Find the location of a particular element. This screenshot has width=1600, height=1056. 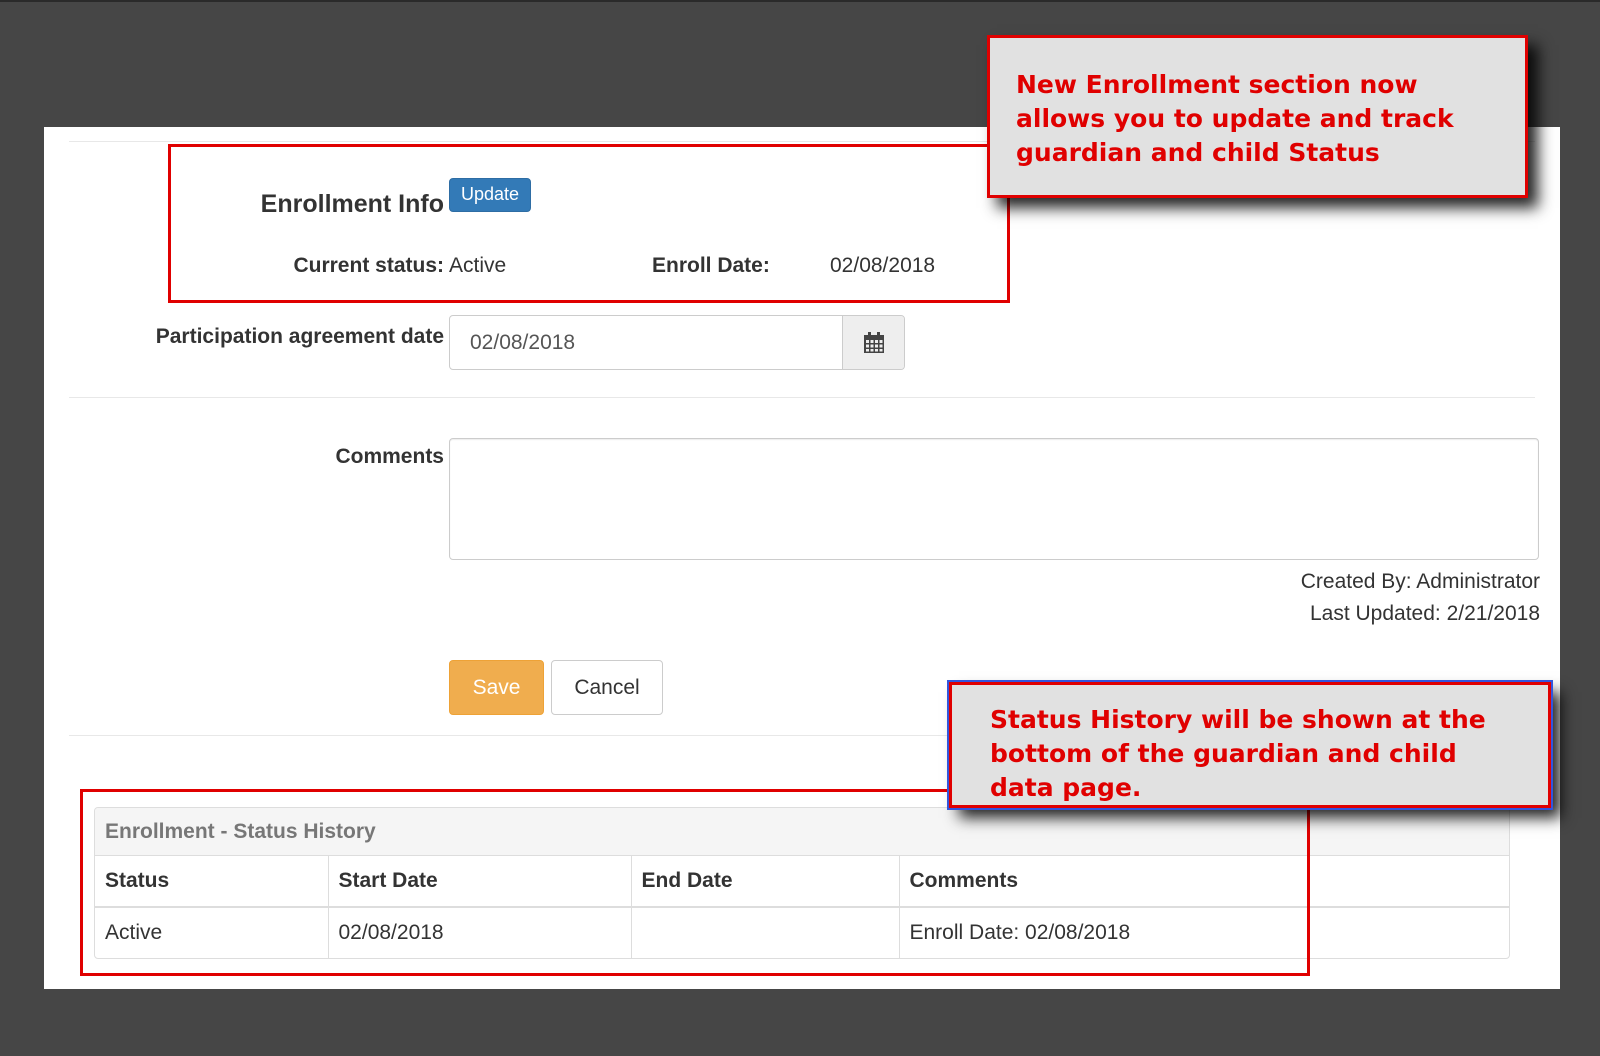

participation-date-label: Participation agreement date is located at coordinates (299, 336).